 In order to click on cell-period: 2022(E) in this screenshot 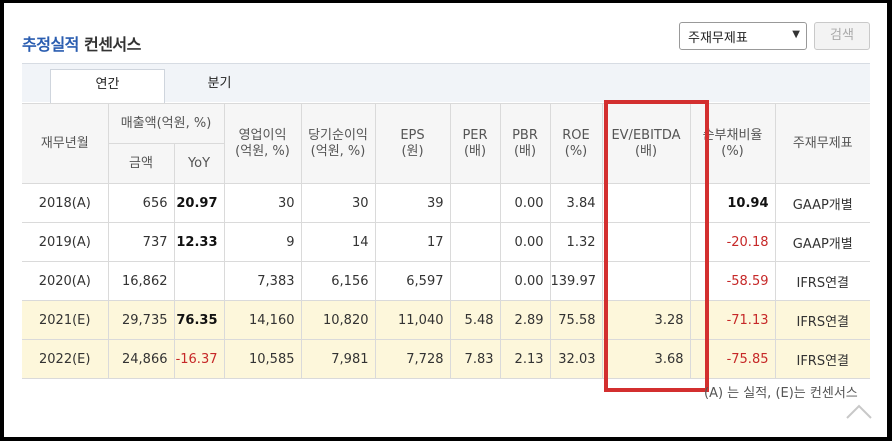, I will do `click(65, 359)`.